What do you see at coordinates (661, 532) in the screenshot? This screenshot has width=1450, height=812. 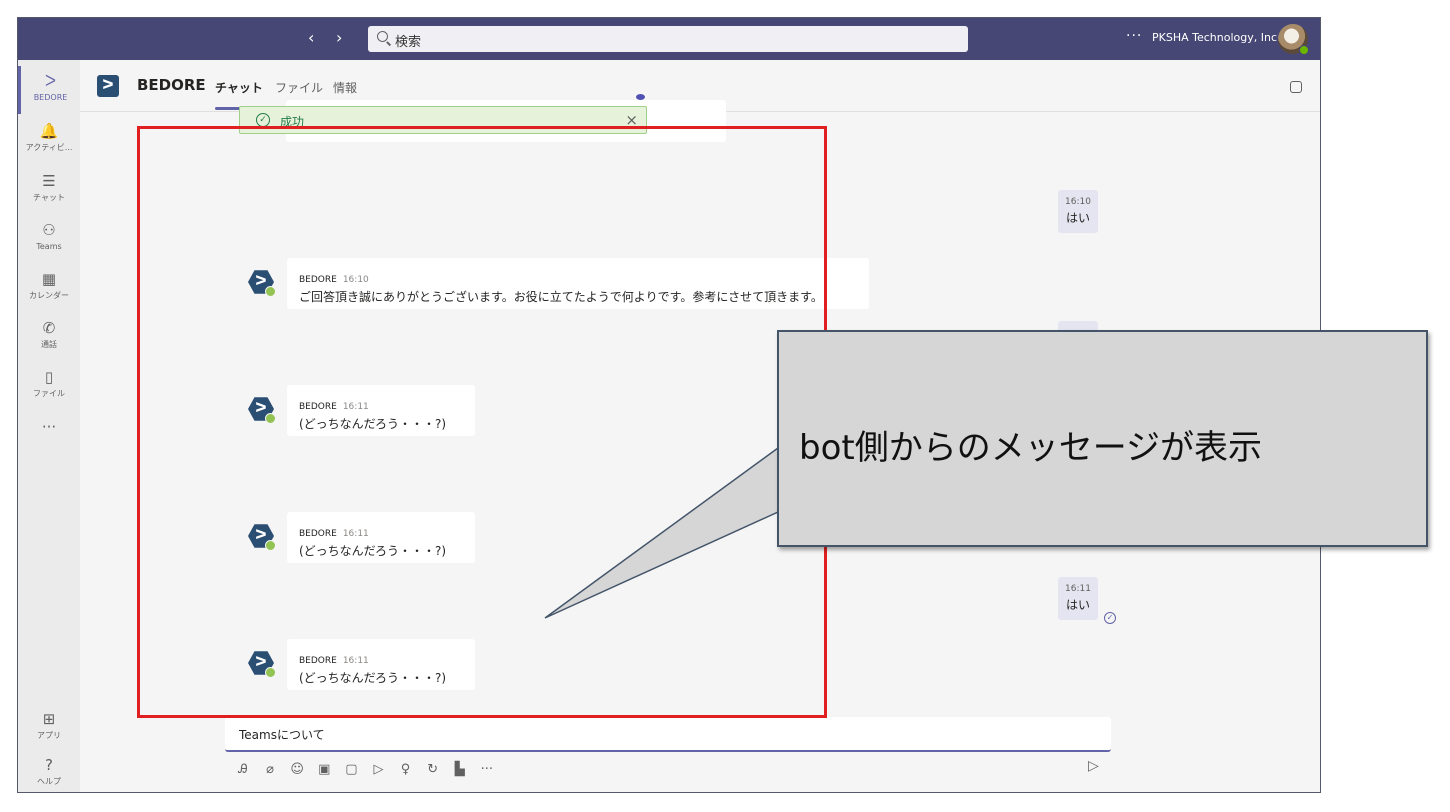 I see `callout-tail` at bounding box center [661, 532].